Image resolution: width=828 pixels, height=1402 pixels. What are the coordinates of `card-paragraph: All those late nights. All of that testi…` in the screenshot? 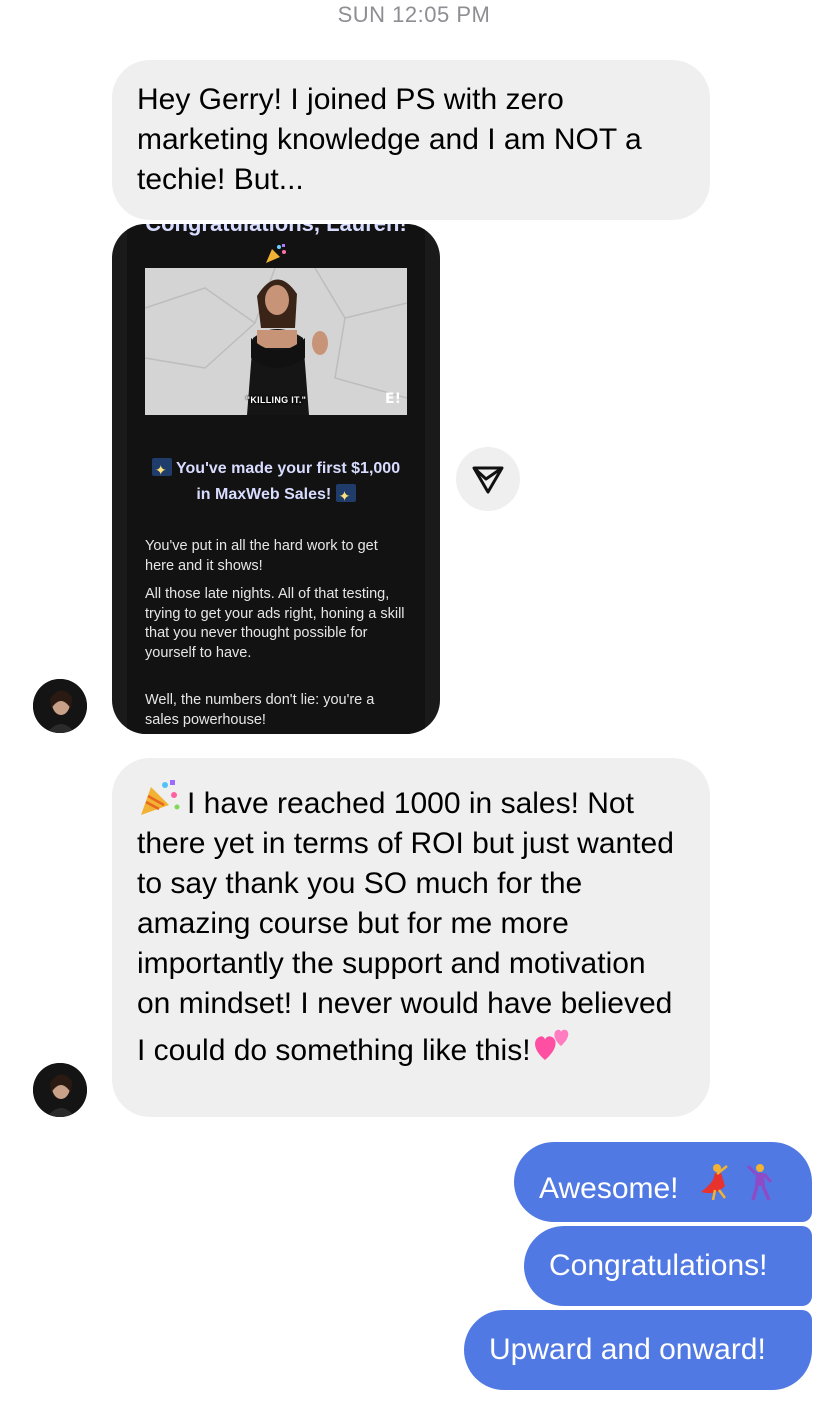 It's located at (275, 623).